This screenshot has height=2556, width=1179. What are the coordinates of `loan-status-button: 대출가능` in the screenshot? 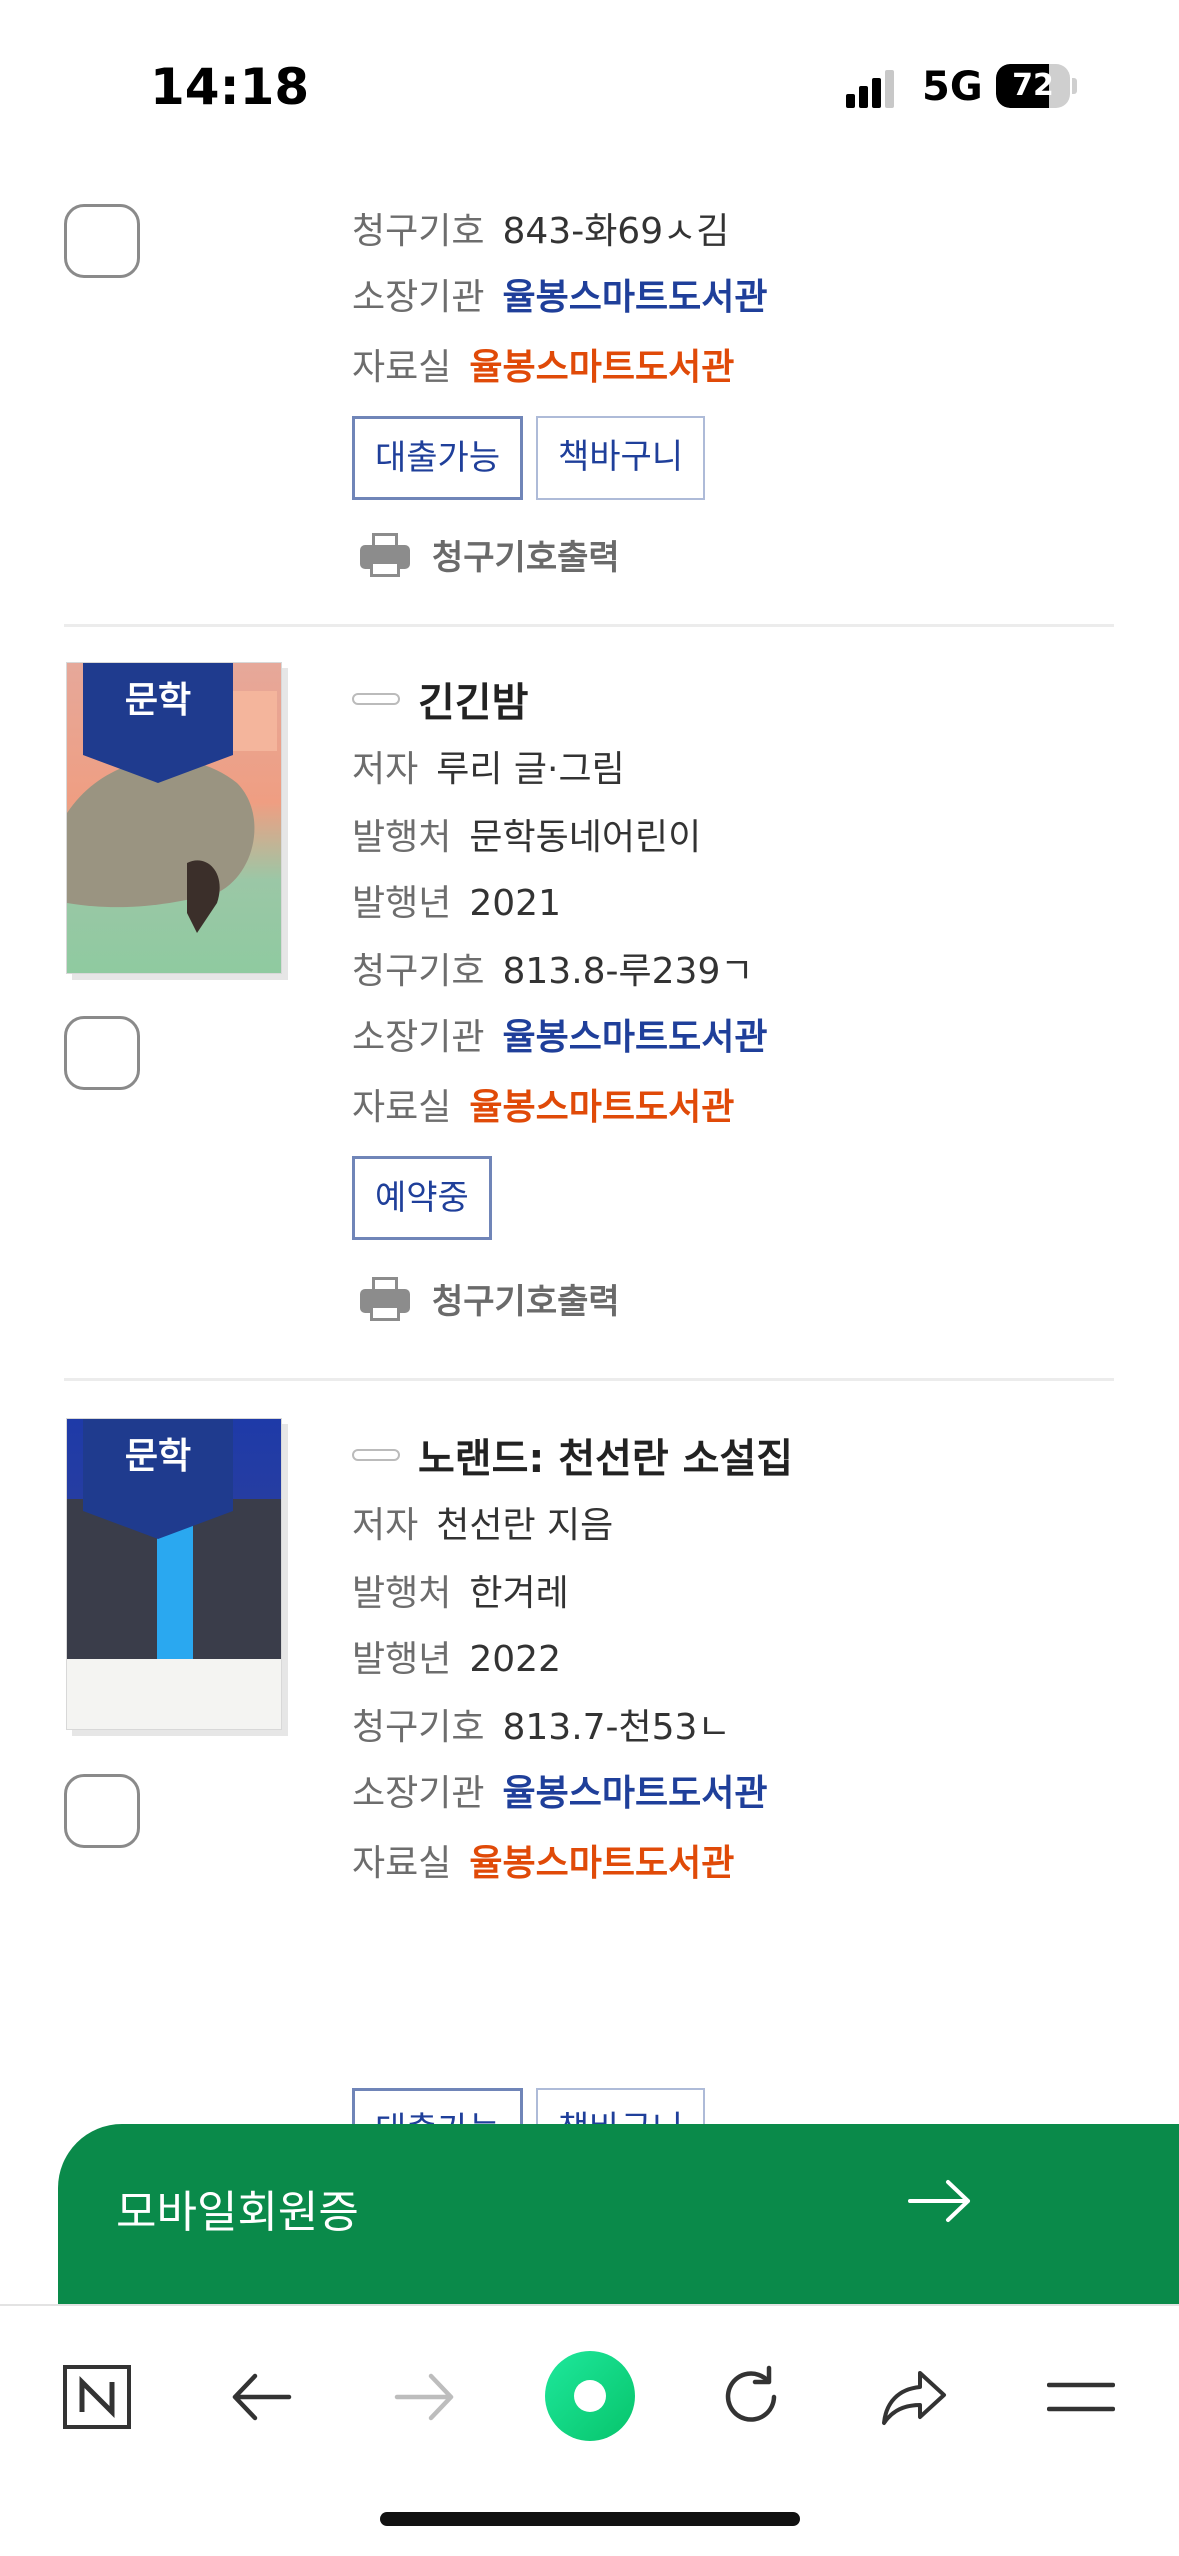 It's located at (438, 458).